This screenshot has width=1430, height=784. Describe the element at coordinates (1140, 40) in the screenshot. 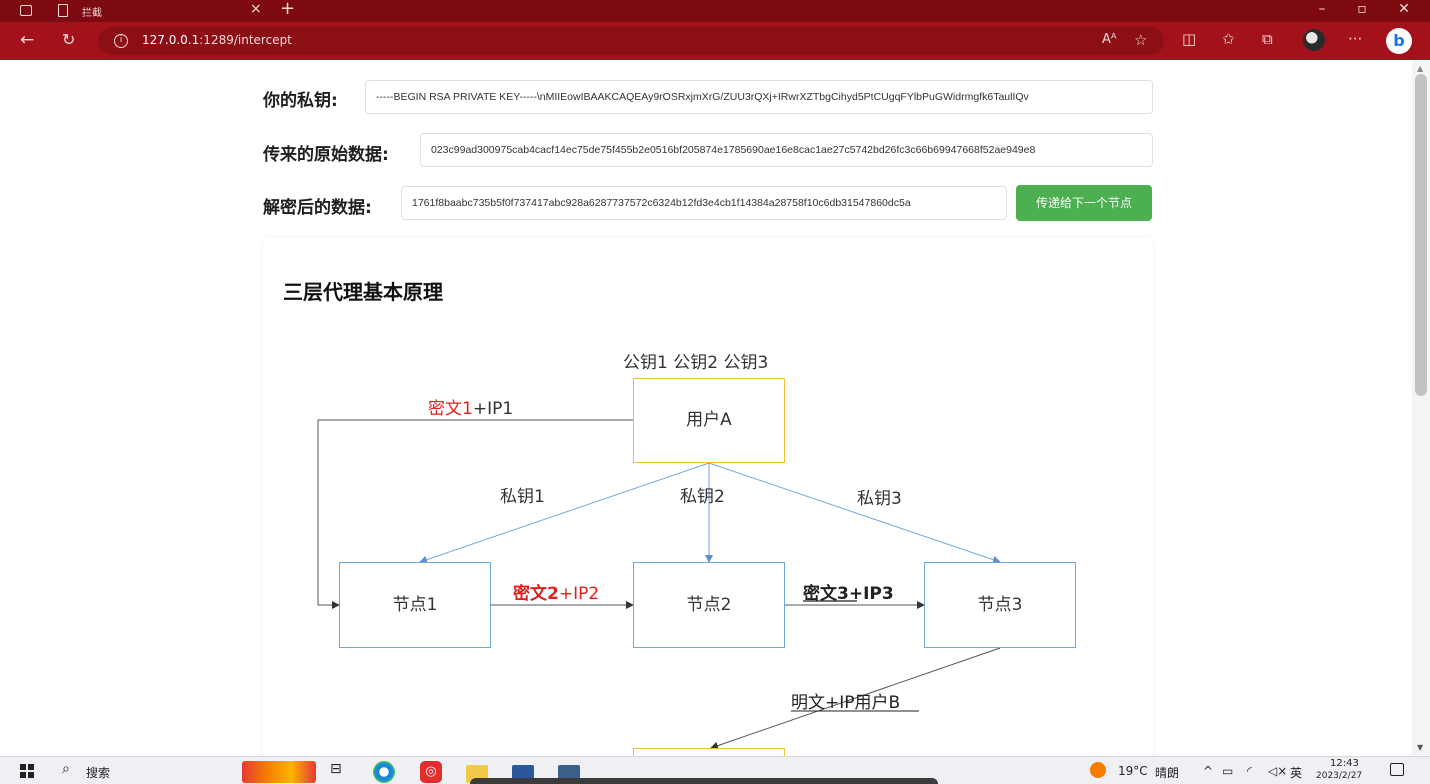

I see `add-favorite-icon: ☆` at that location.